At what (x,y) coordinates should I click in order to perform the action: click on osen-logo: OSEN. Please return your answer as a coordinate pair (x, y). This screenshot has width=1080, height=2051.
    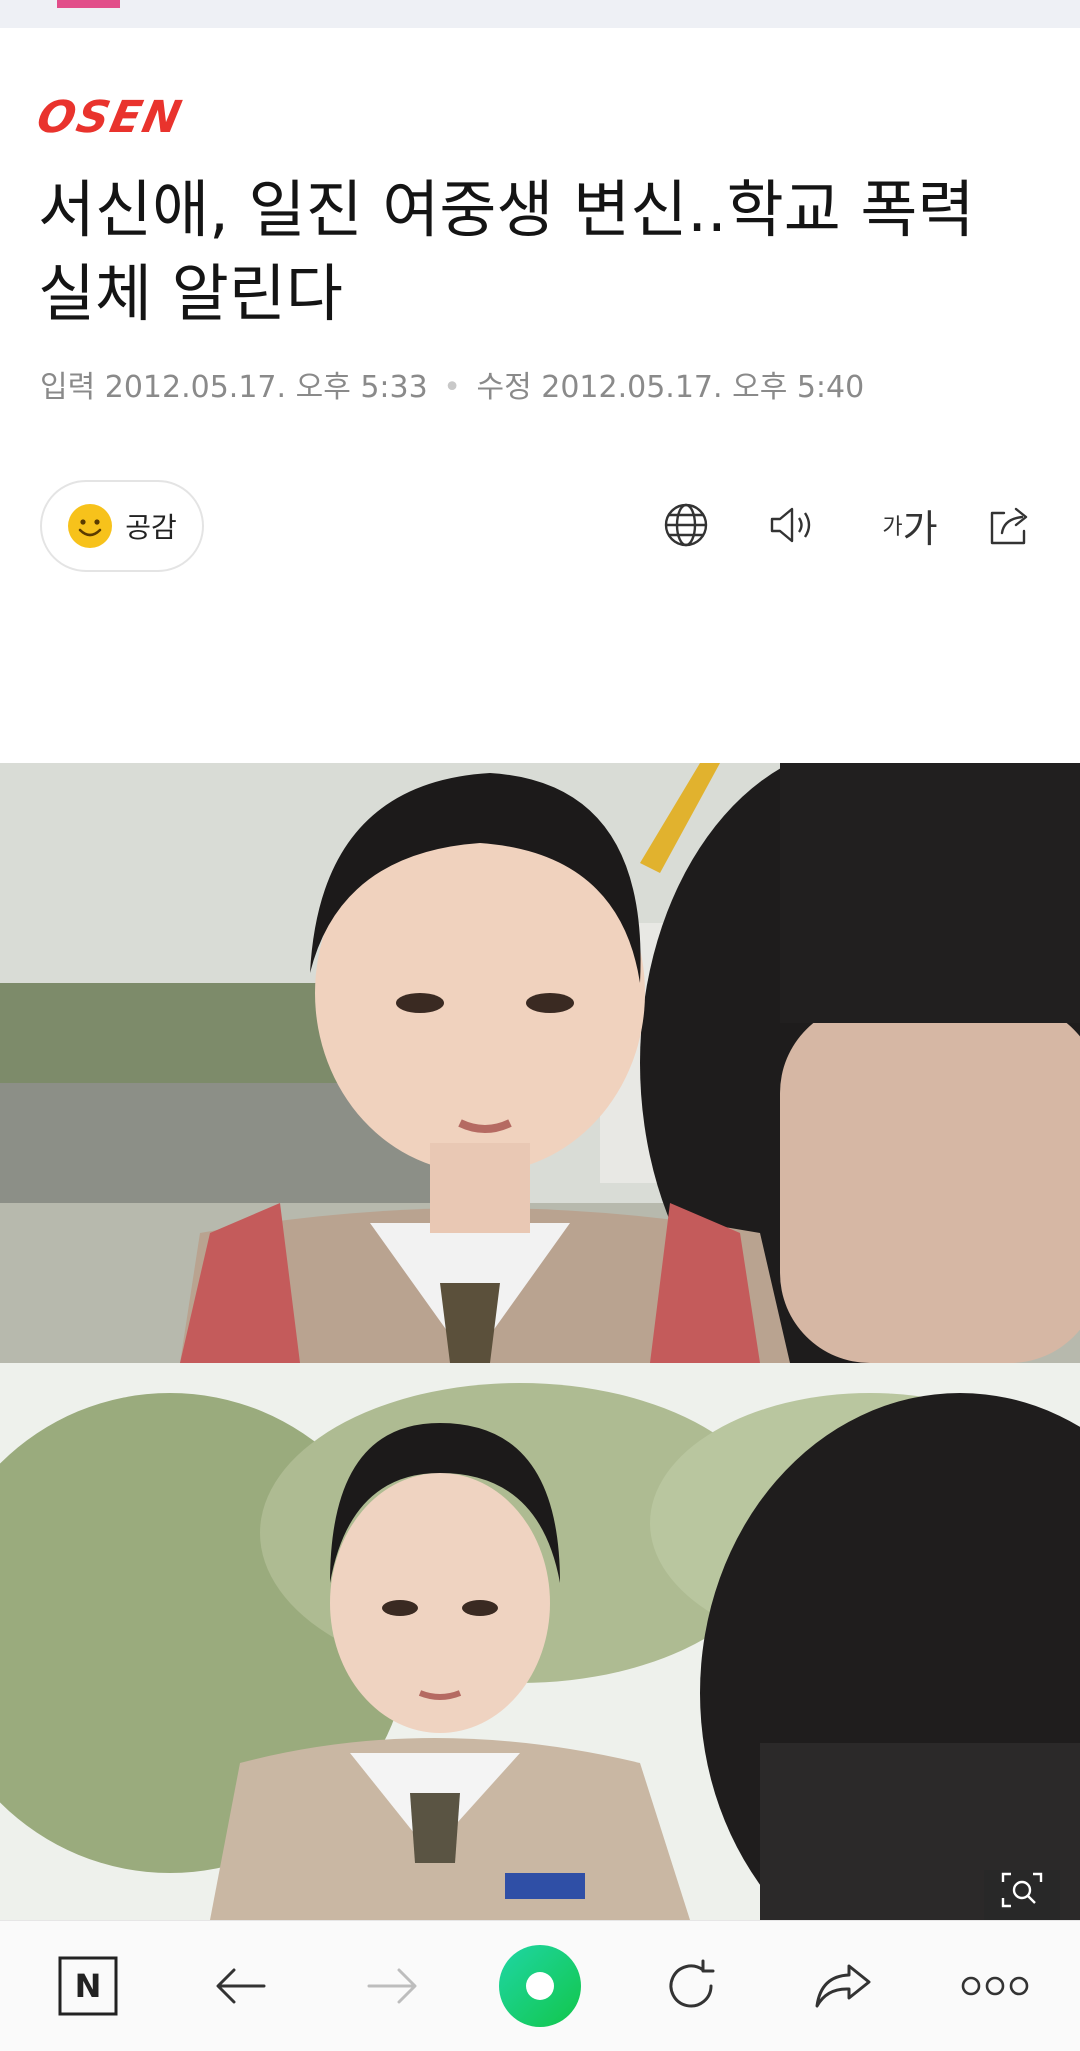
    Looking at the image, I should click on (110, 117).